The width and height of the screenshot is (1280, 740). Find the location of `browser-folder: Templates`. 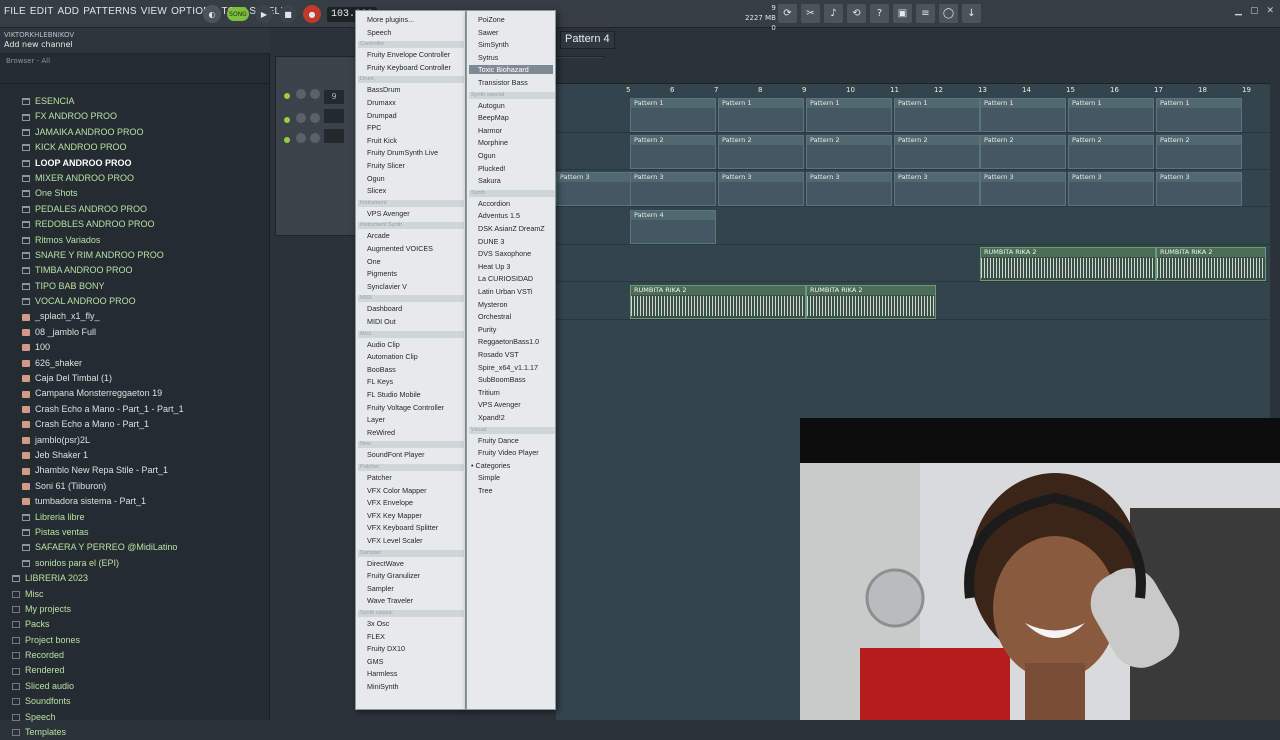

browser-folder: Templates is located at coordinates (134, 732).